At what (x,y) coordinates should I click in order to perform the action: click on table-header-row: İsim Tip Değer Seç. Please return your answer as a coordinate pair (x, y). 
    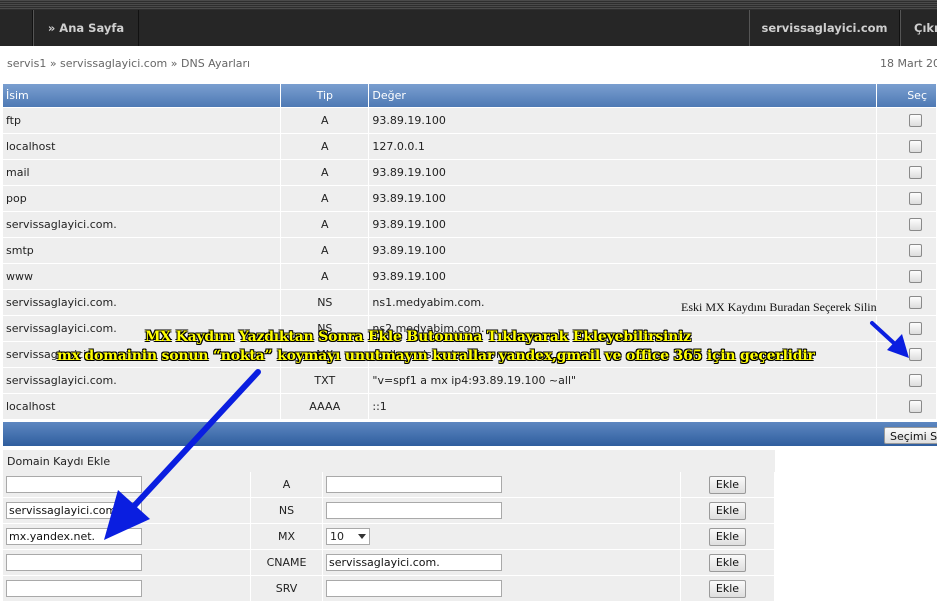
    Looking at the image, I should click on (470, 96).